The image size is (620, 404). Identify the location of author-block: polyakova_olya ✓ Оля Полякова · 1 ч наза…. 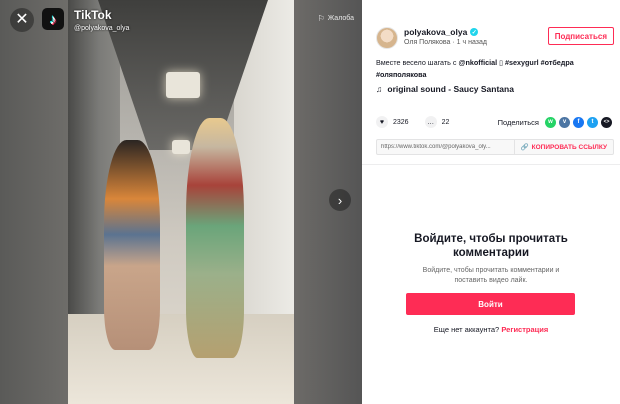
(431, 38).